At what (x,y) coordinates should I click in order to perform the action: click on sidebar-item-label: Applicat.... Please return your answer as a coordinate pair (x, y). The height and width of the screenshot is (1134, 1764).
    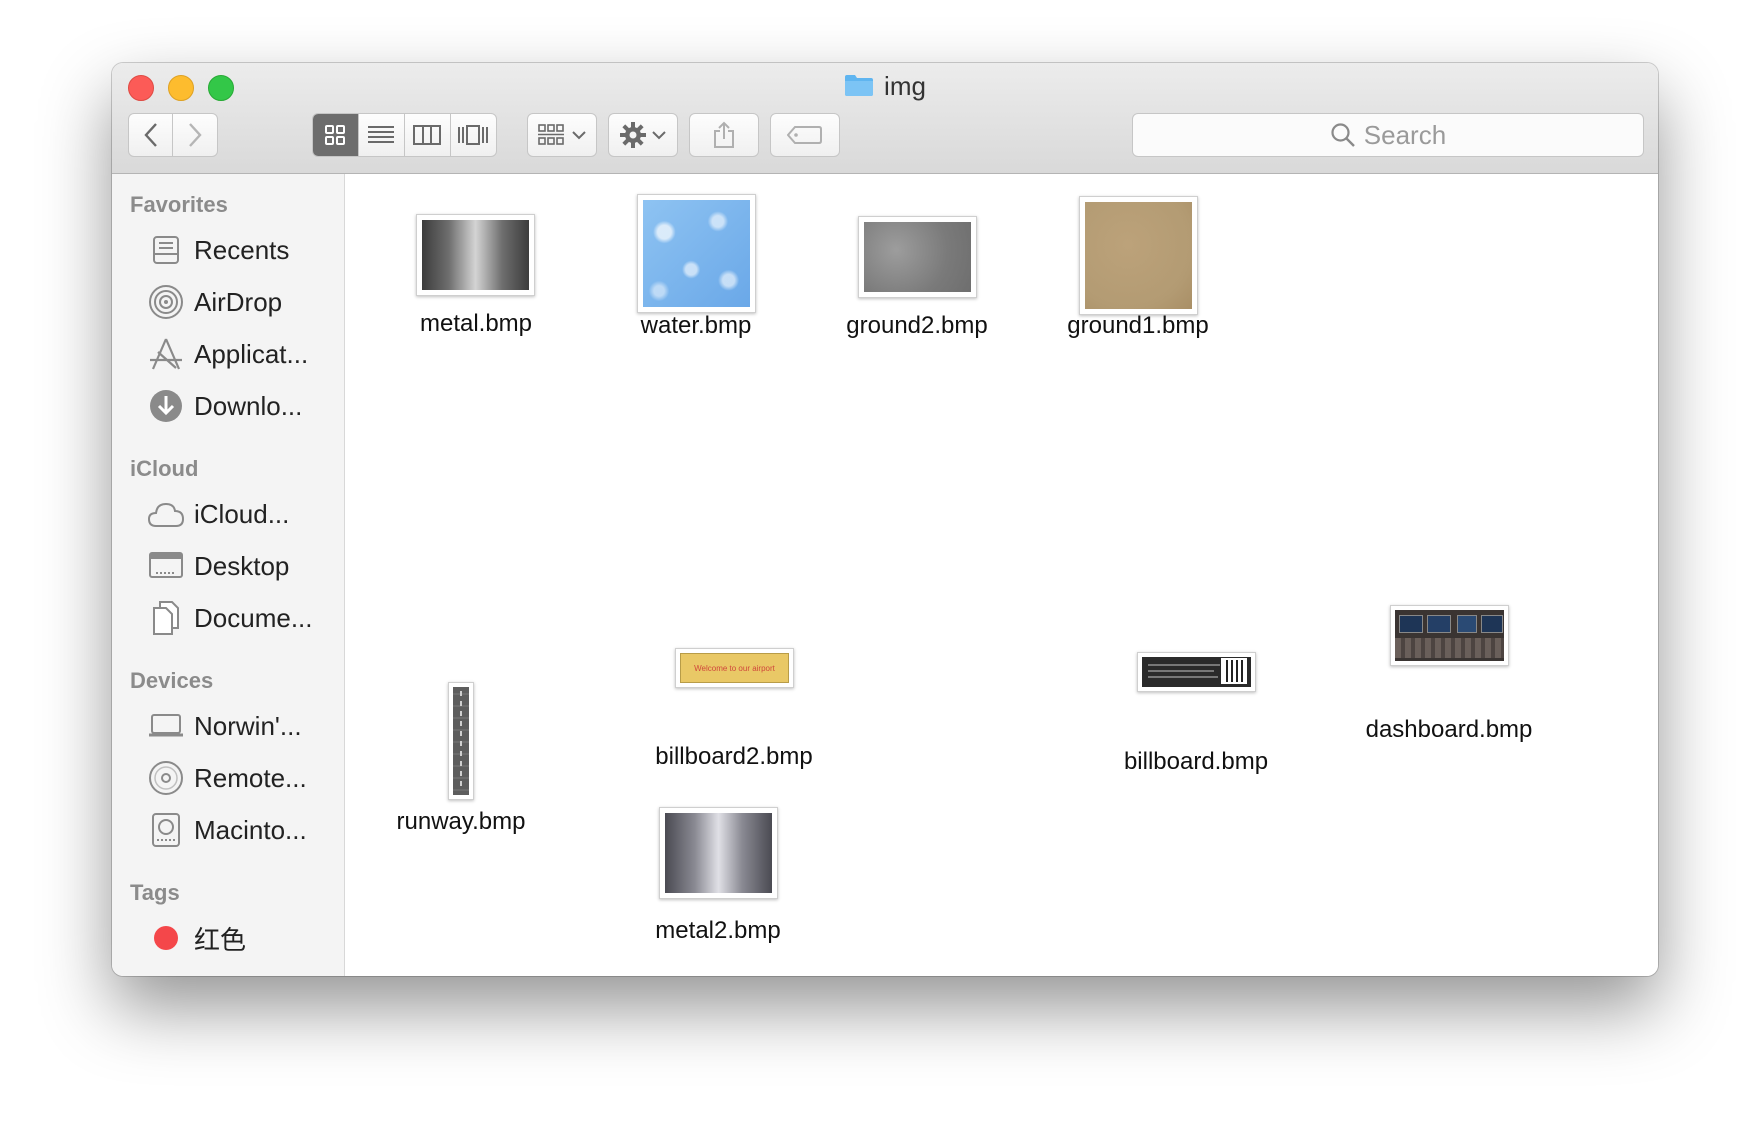
    Looking at the image, I should click on (251, 353).